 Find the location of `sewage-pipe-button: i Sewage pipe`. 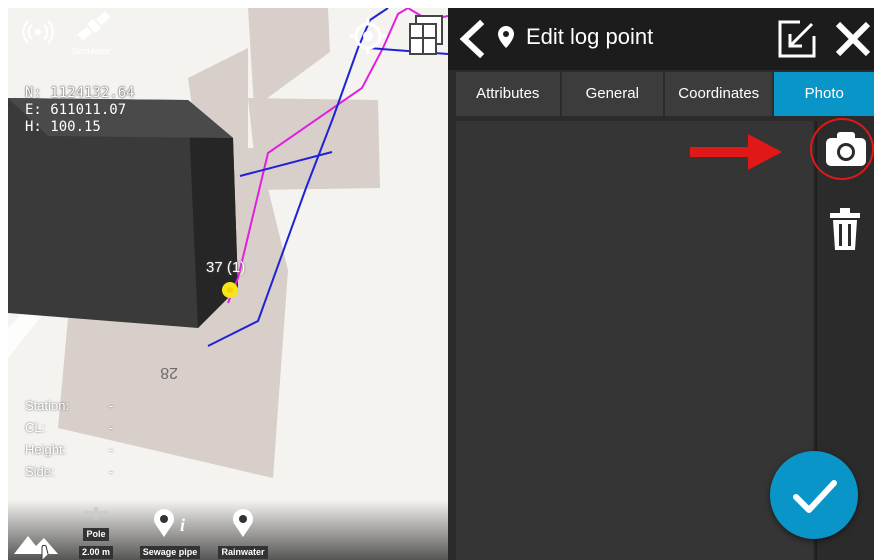

sewage-pipe-button: i Sewage pipe is located at coordinates (170, 533).